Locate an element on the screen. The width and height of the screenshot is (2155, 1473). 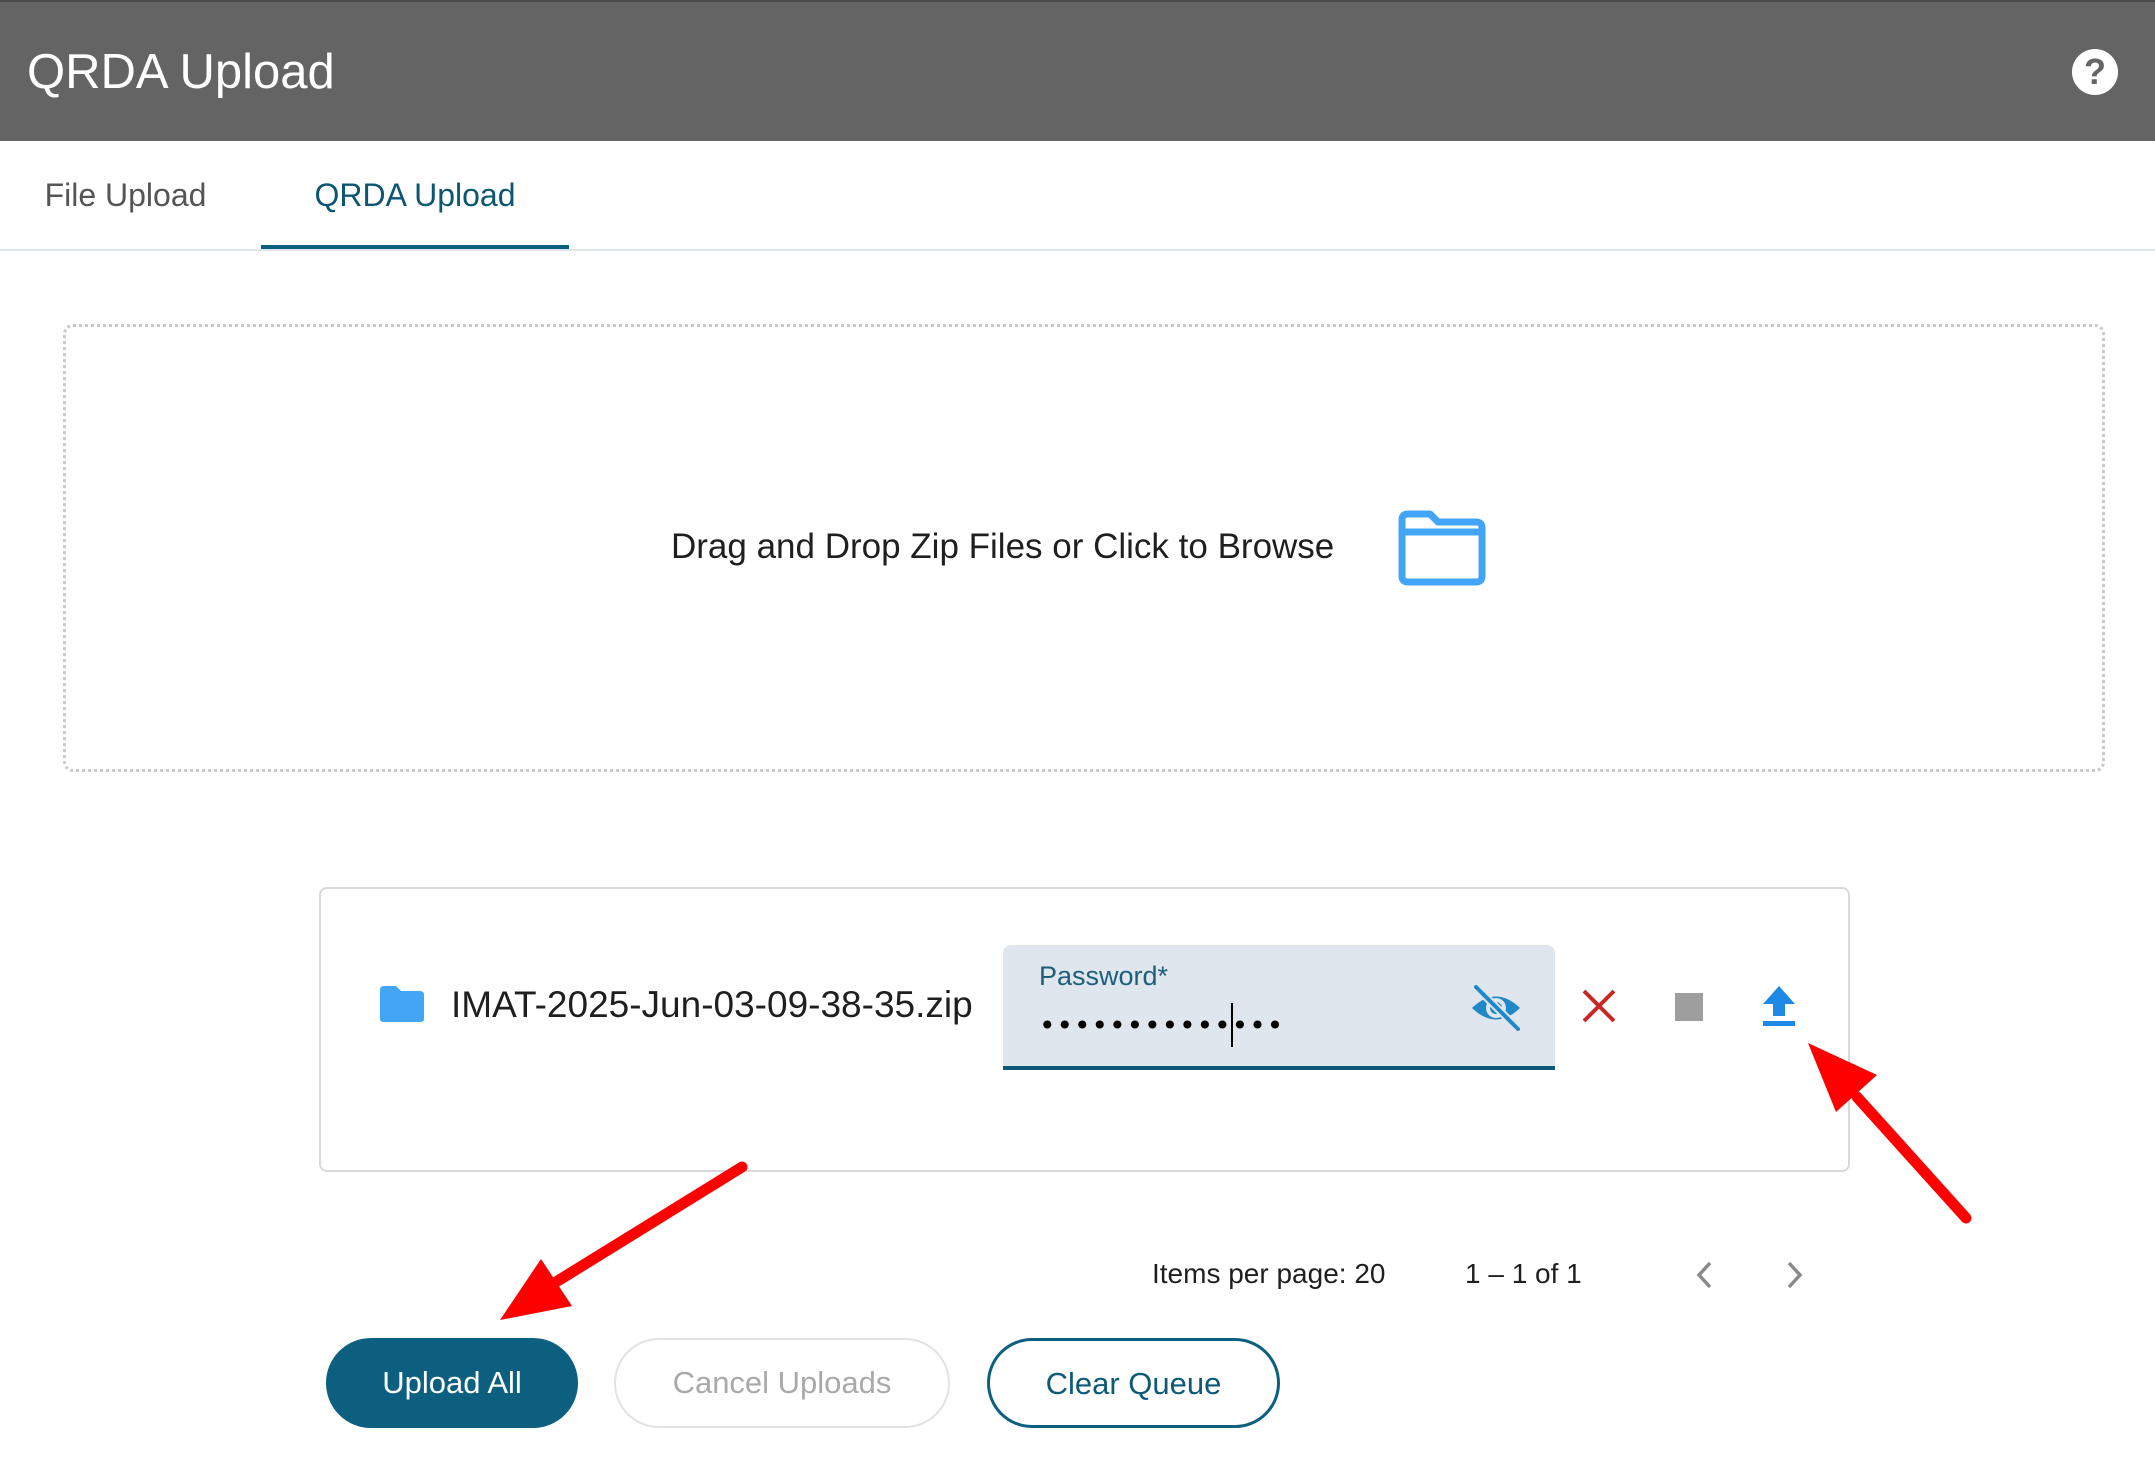
text-caret is located at coordinates (1232, 1025).